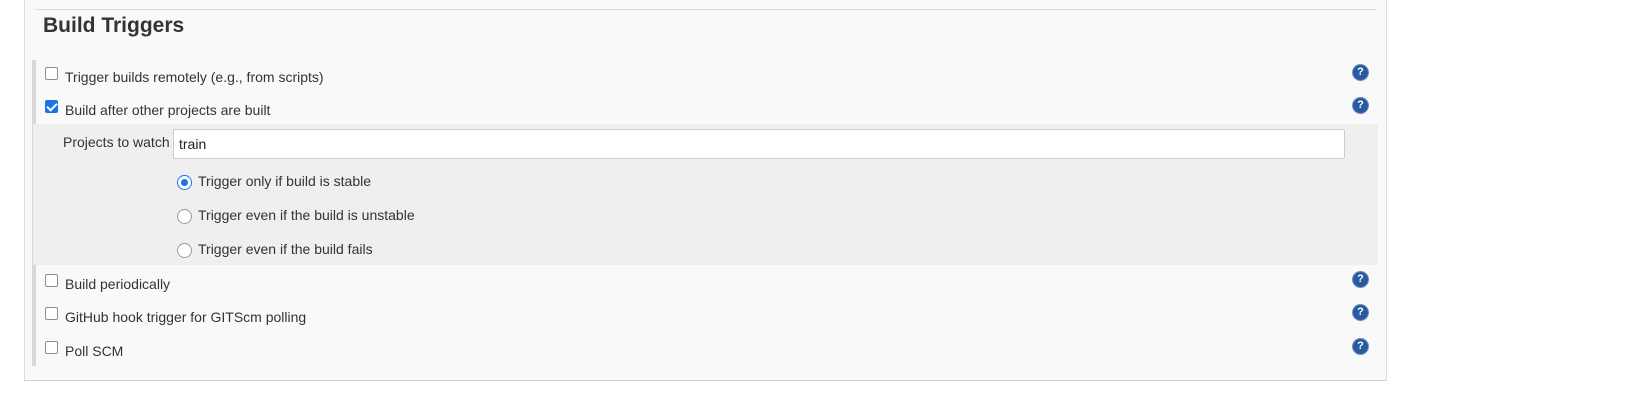 The height and width of the screenshot is (402, 1649). I want to click on build-after-other-checkbox, so click(51, 106).